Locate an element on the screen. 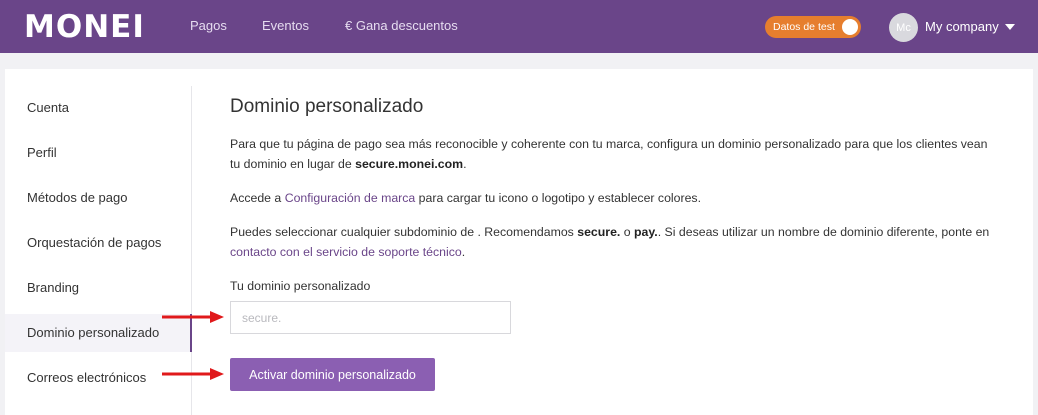 The height and width of the screenshot is (415, 1038). nav-link-eventos: Eventos is located at coordinates (285, 25).